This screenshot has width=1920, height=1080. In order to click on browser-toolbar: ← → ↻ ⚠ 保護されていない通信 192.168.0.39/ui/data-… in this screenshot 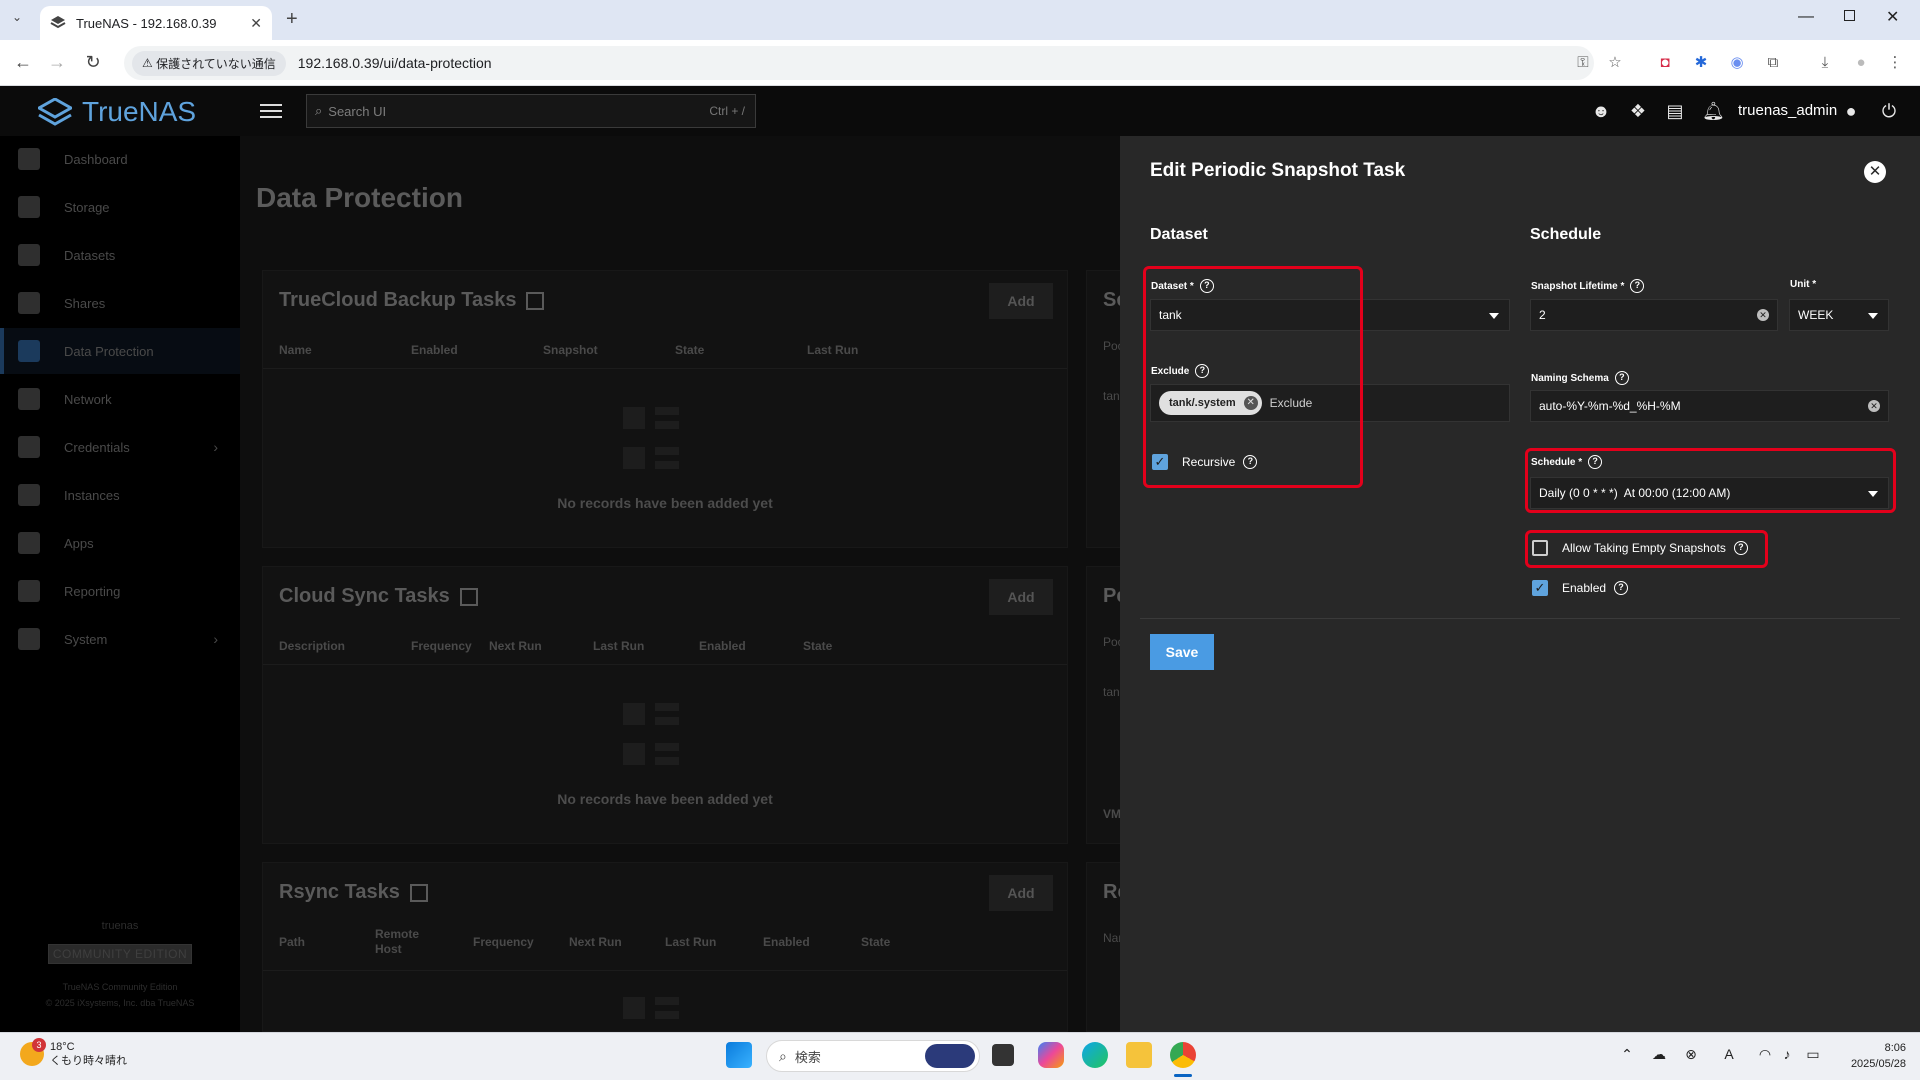, I will do `click(960, 63)`.